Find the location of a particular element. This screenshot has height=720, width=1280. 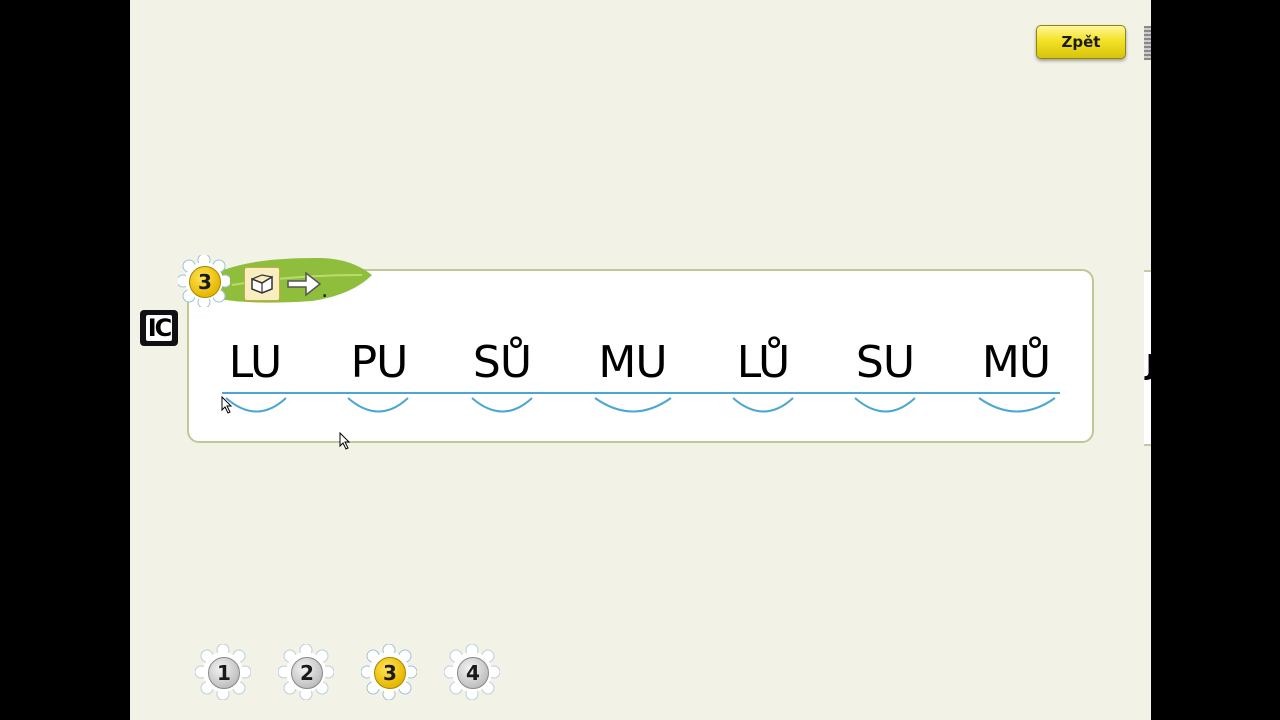

ic-icon: IC is located at coordinates (159, 328).